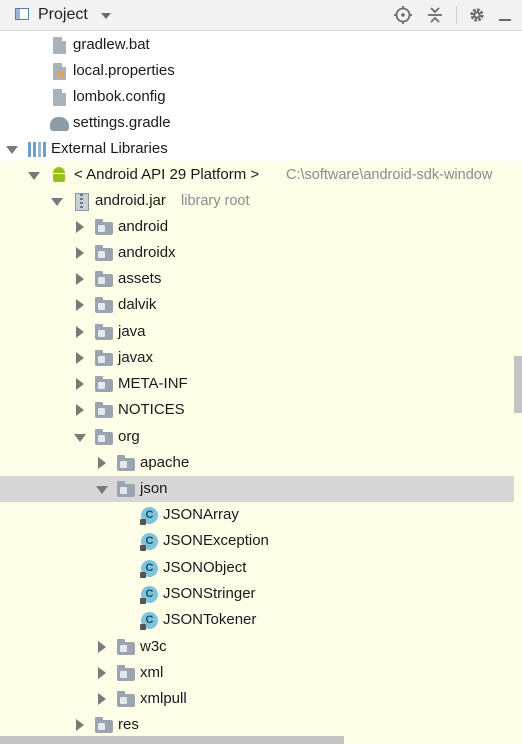 This screenshot has height=744, width=522. What do you see at coordinates (257, 568) in the screenshot?
I see `tree-item-class-jsonobject: C JSONObject` at bounding box center [257, 568].